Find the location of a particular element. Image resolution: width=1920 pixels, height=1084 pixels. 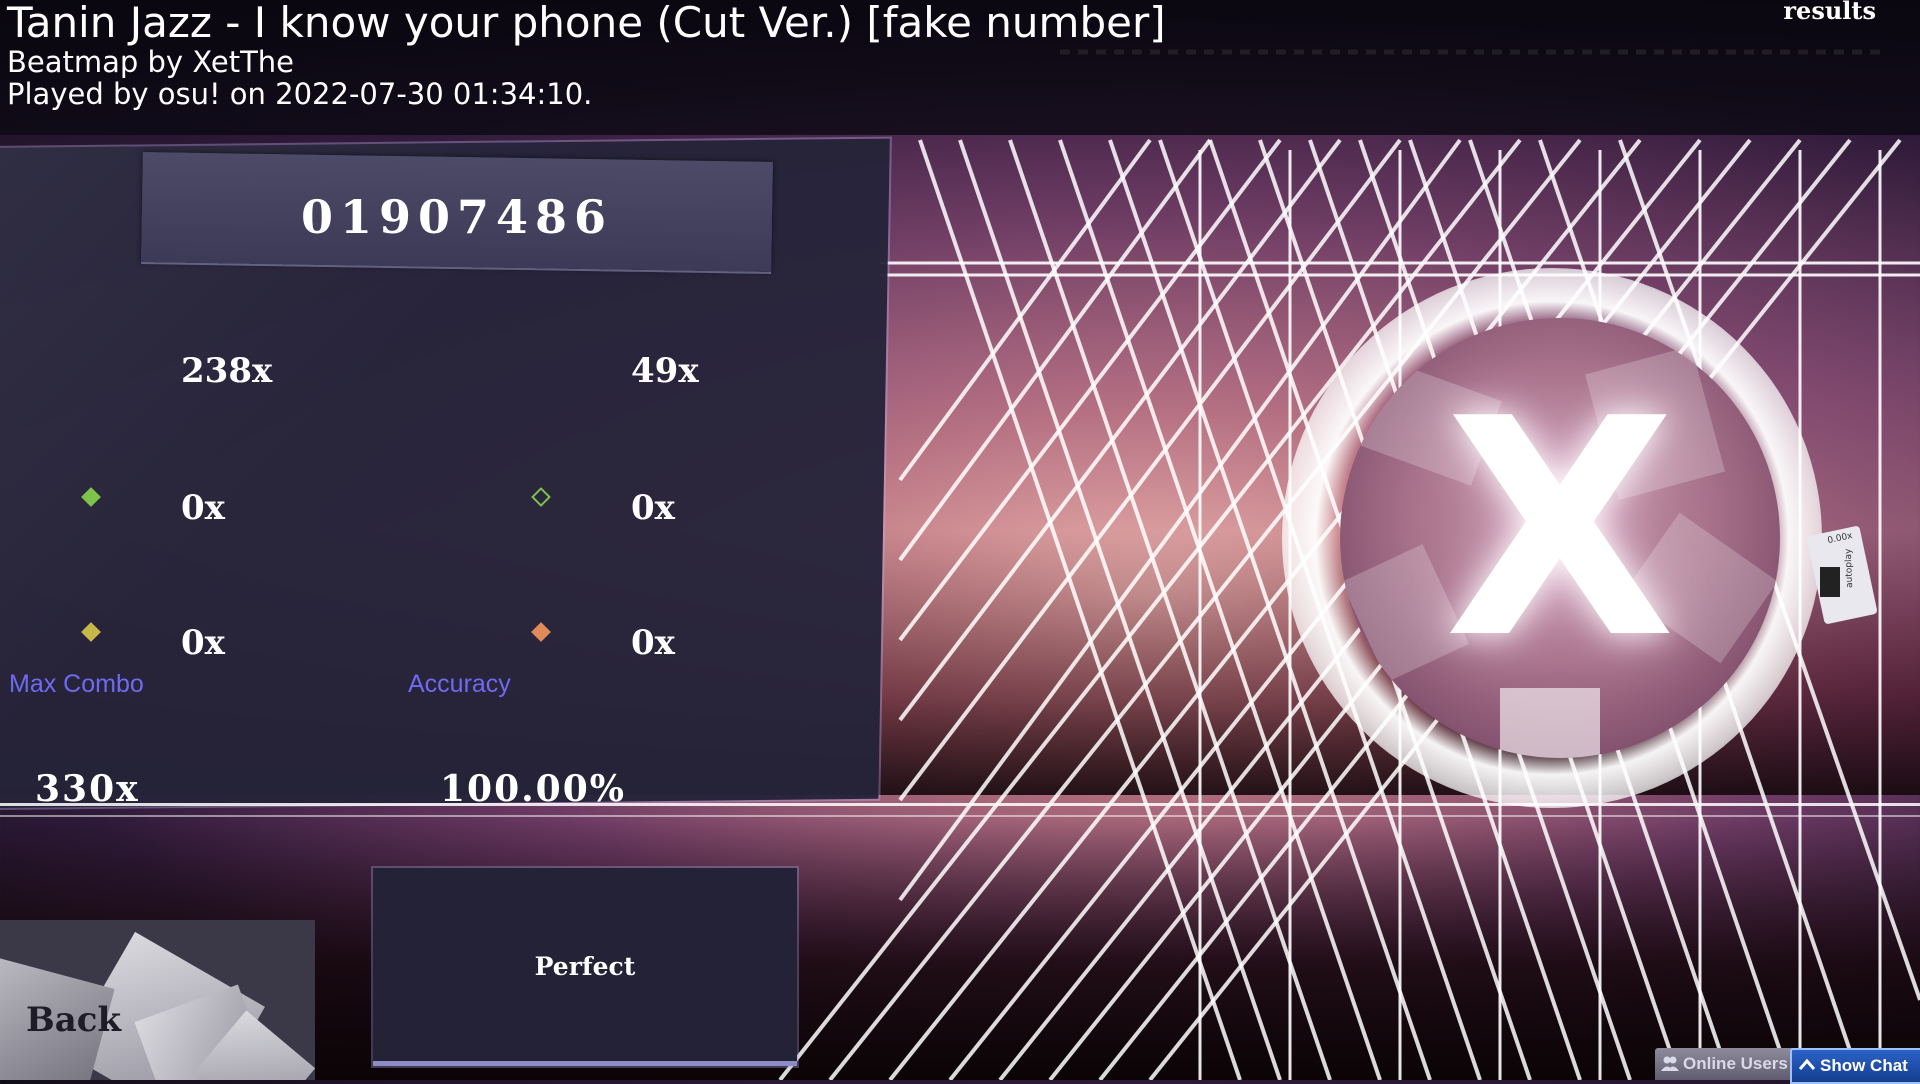

show-chat-button: Show Chat is located at coordinates (1855, 1066).